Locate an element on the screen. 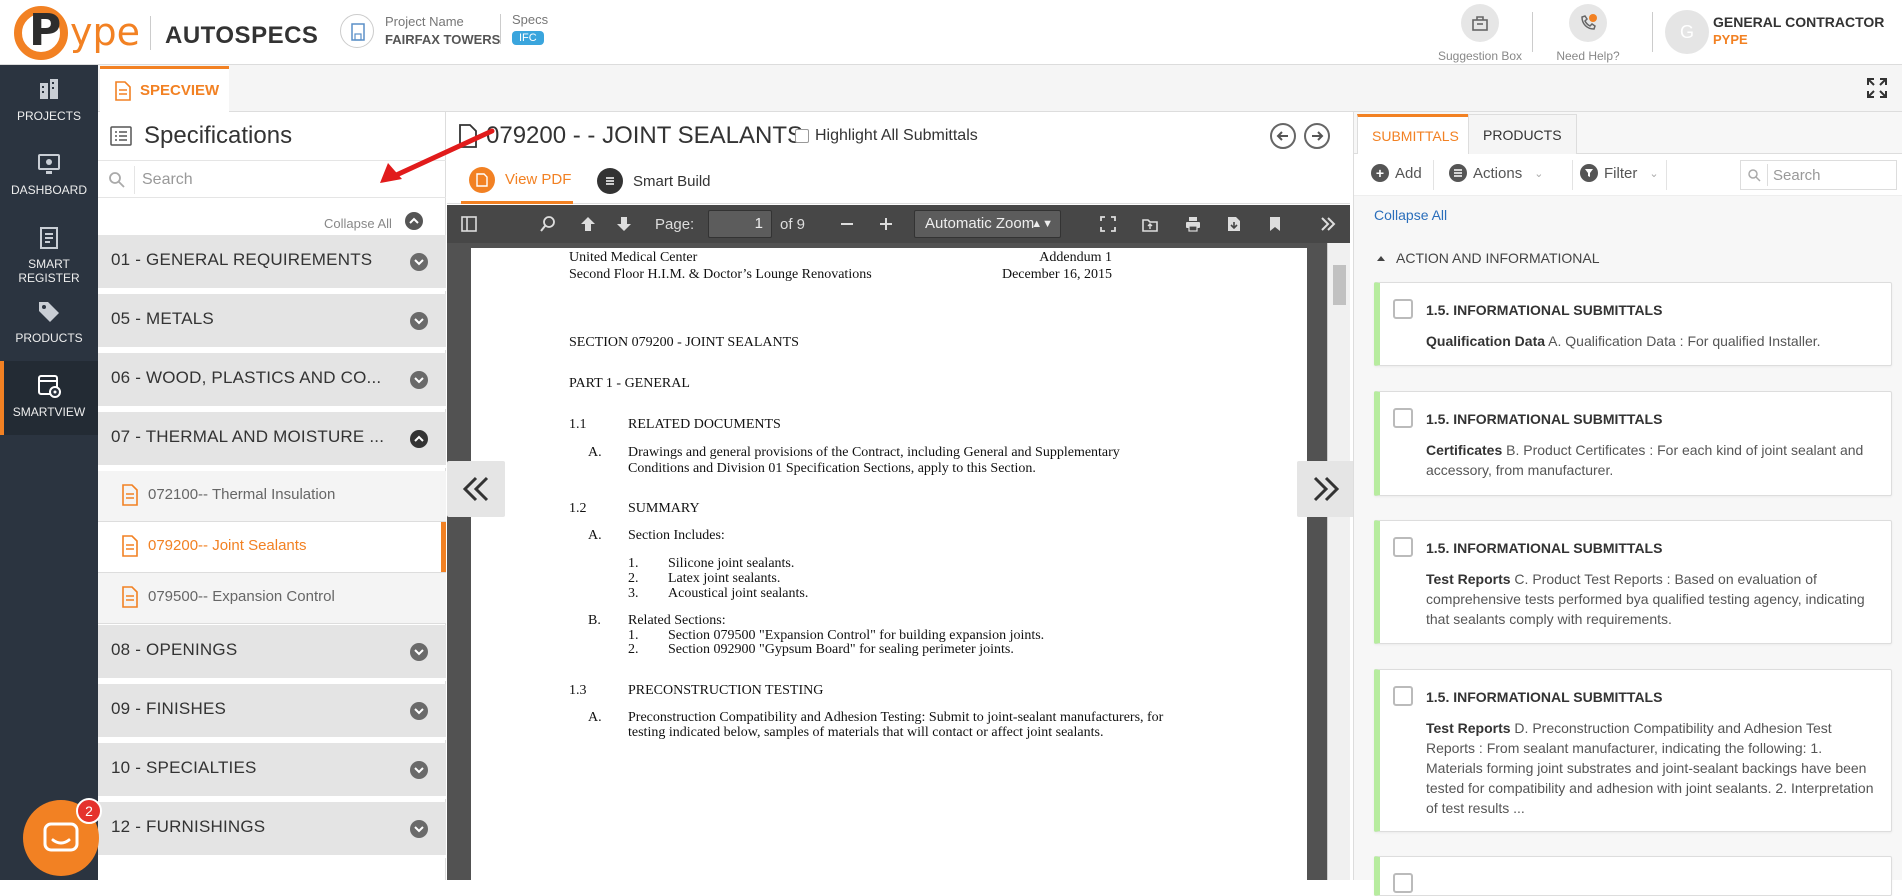  page-number-input: 1 is located at coordinates (740, 224).